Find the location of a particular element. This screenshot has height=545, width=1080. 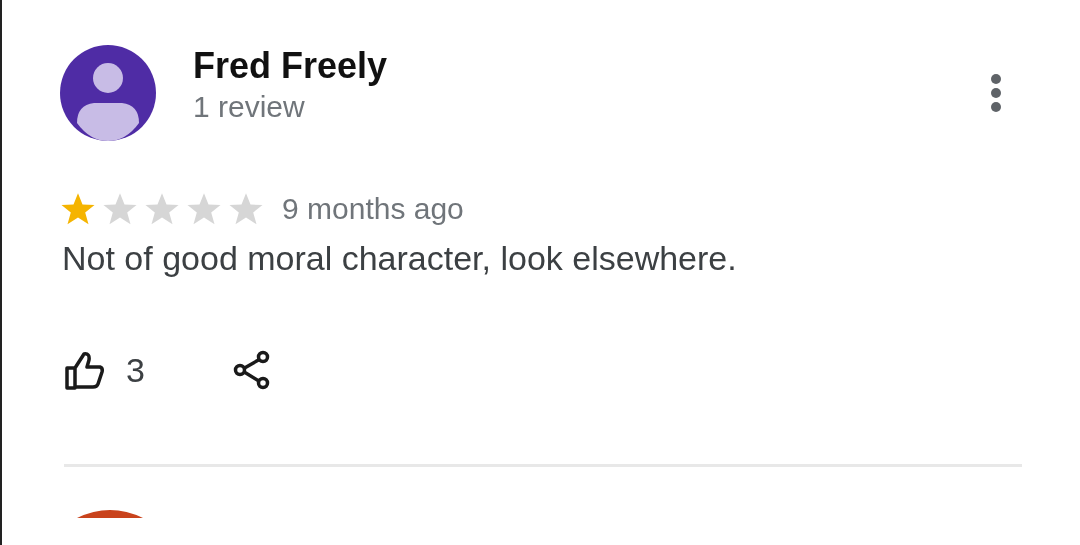

like-count: 3 is located at coordinates (135, 370).